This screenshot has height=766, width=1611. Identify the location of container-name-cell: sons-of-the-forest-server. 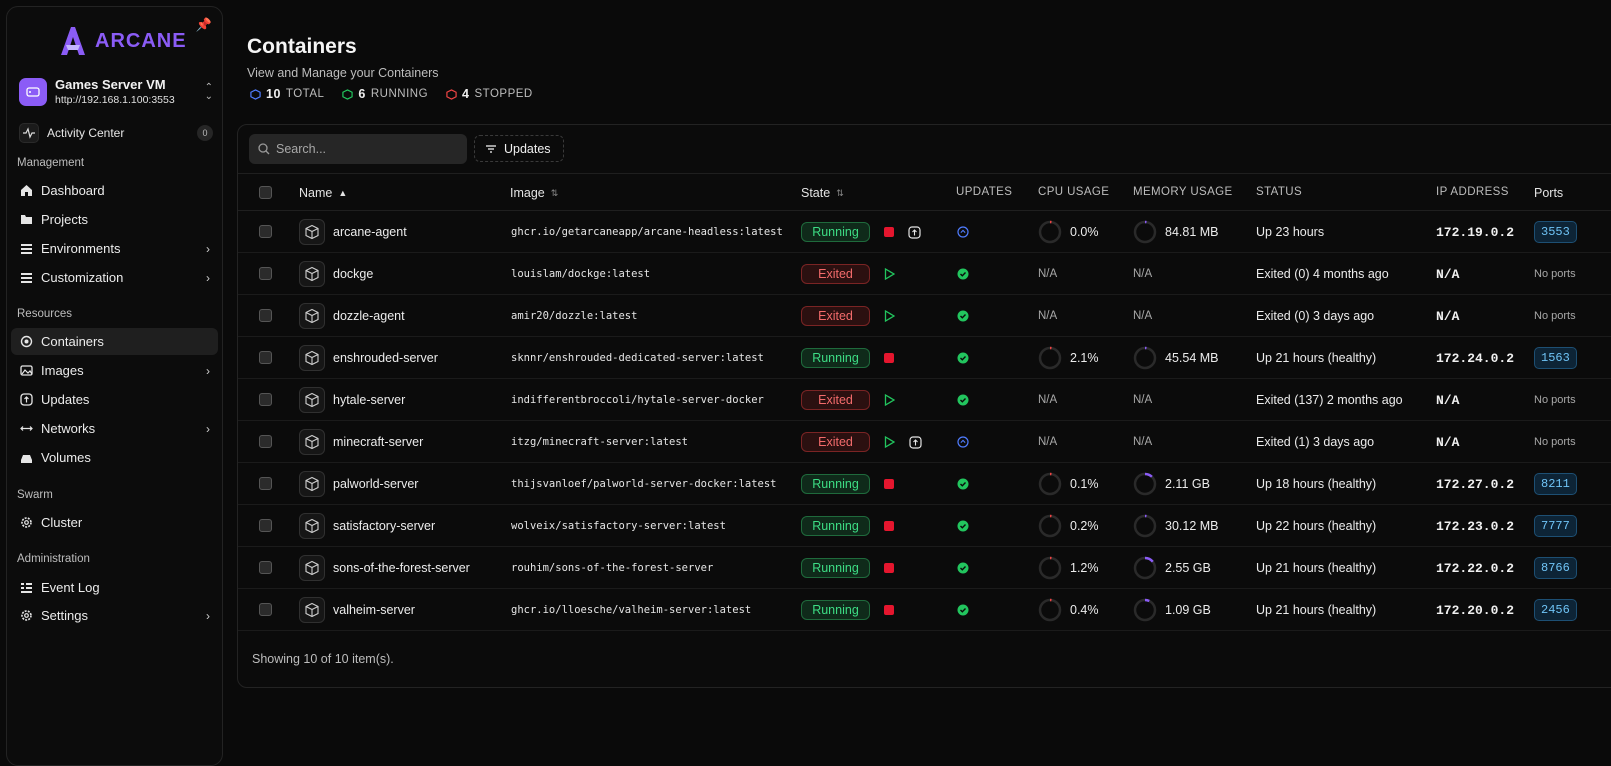
(384, 568).